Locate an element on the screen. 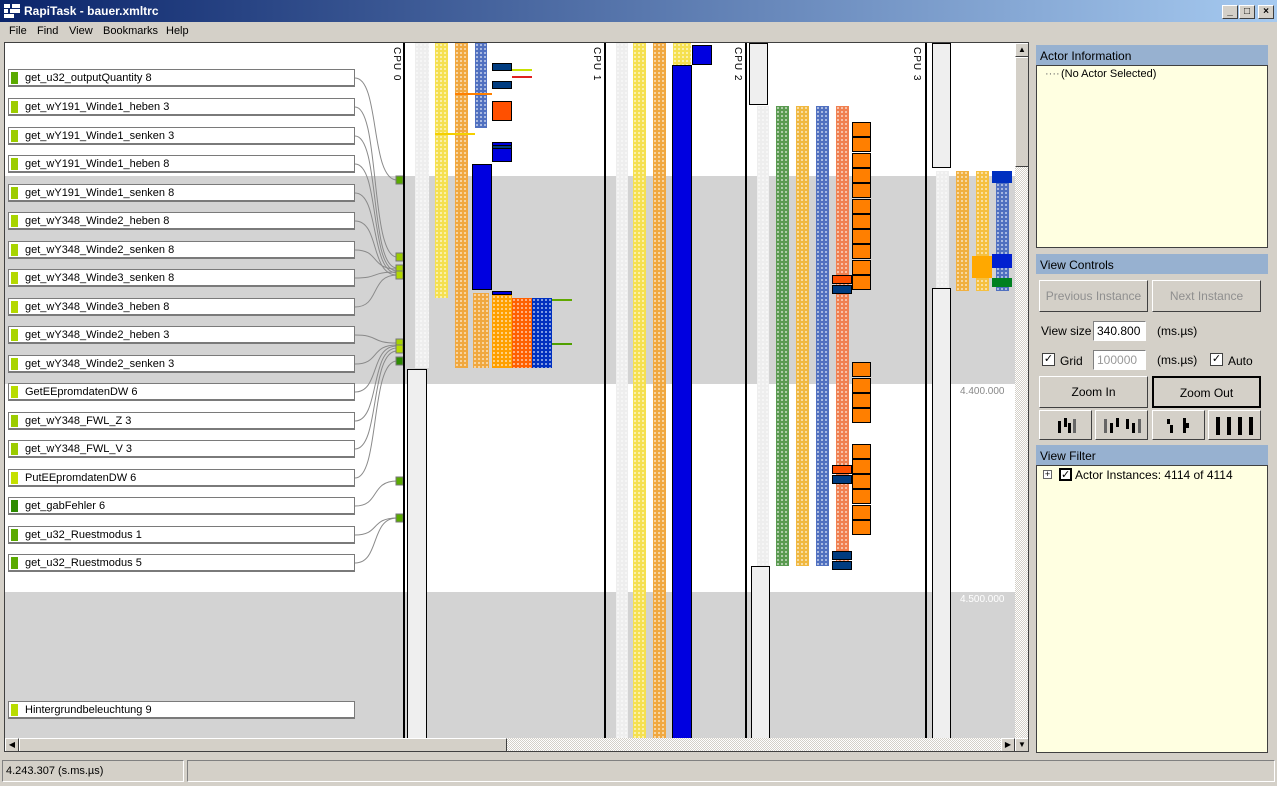 This screenshot has width=1277, height=786. layout-mode-3-button is located at coordinates (1178, 425).